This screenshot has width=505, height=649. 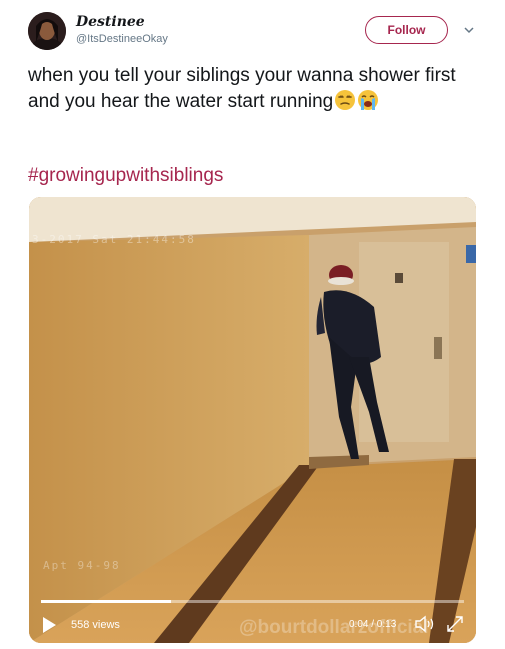 I want to click on unamused-face-icon, so click(x=345, y=100).